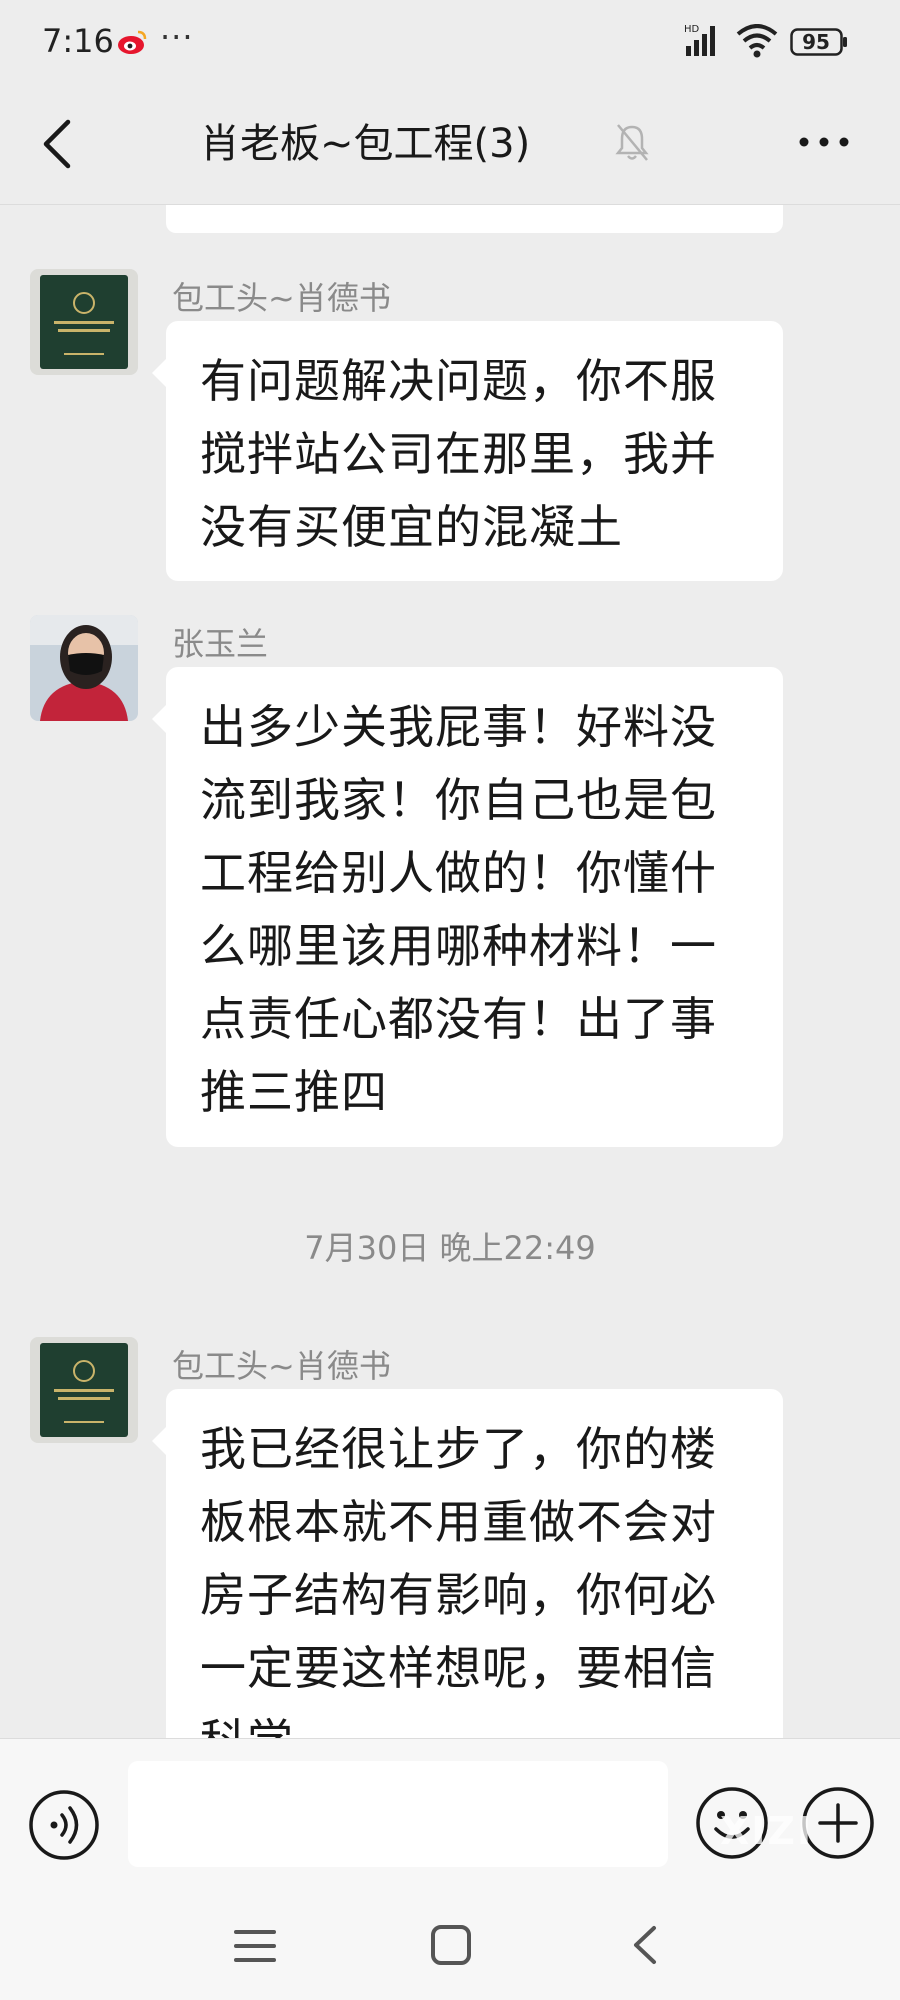 The width and height of the screenshot is (900, 2000). What do you see at coordinates (450, 43) in the screenshot?
I see `status-bar: 7:16 ··· HD 95` at bounding box center [450, 43].